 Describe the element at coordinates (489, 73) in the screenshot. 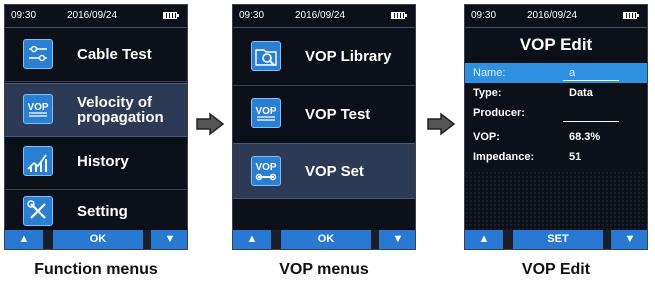

I see `field-label: Name:` at that location.